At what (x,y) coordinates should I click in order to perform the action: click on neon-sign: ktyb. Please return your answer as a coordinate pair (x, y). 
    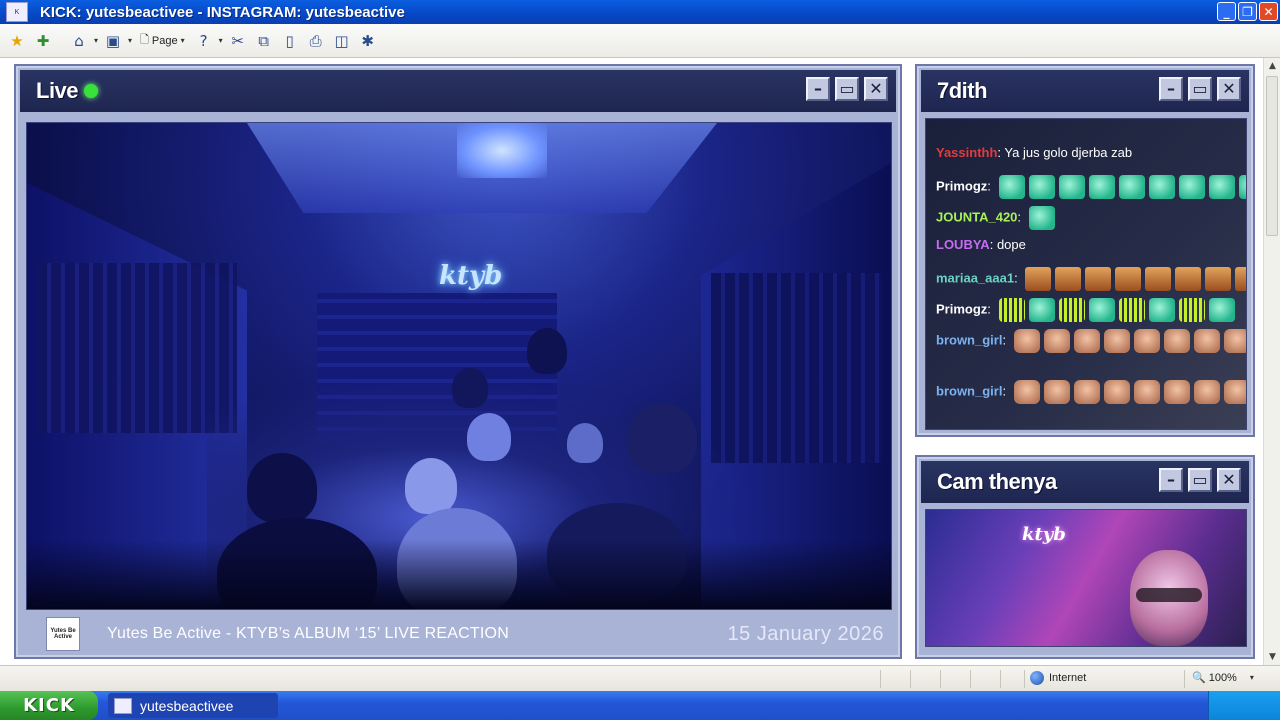
    Looking at the image, I should click on (471, 276).